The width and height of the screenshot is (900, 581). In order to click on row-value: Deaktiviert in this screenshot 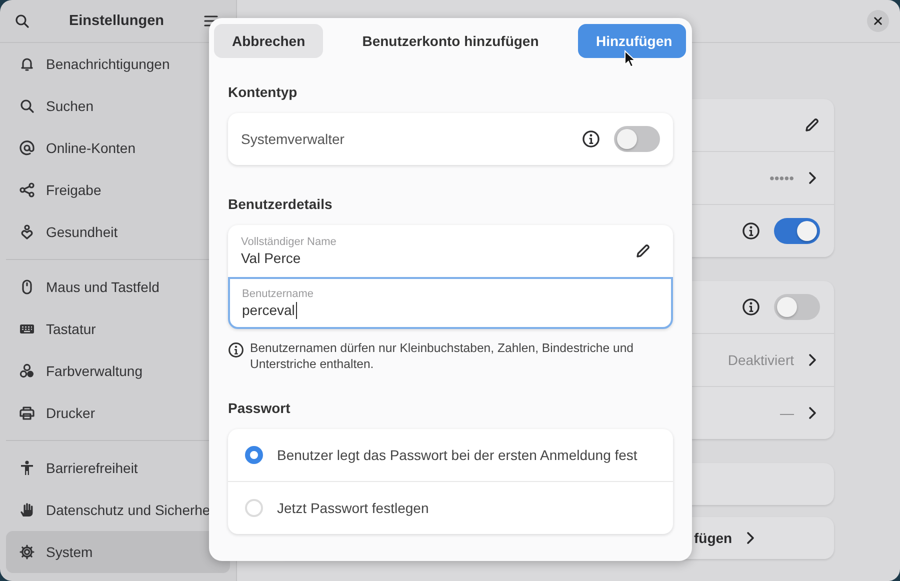, I will do `click(761, 360)`.